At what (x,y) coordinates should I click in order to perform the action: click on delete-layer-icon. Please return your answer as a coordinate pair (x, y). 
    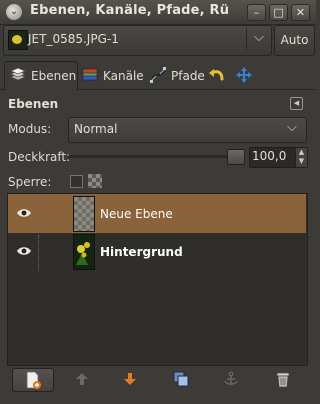
    Looking at the image, I should click on (283, 380).